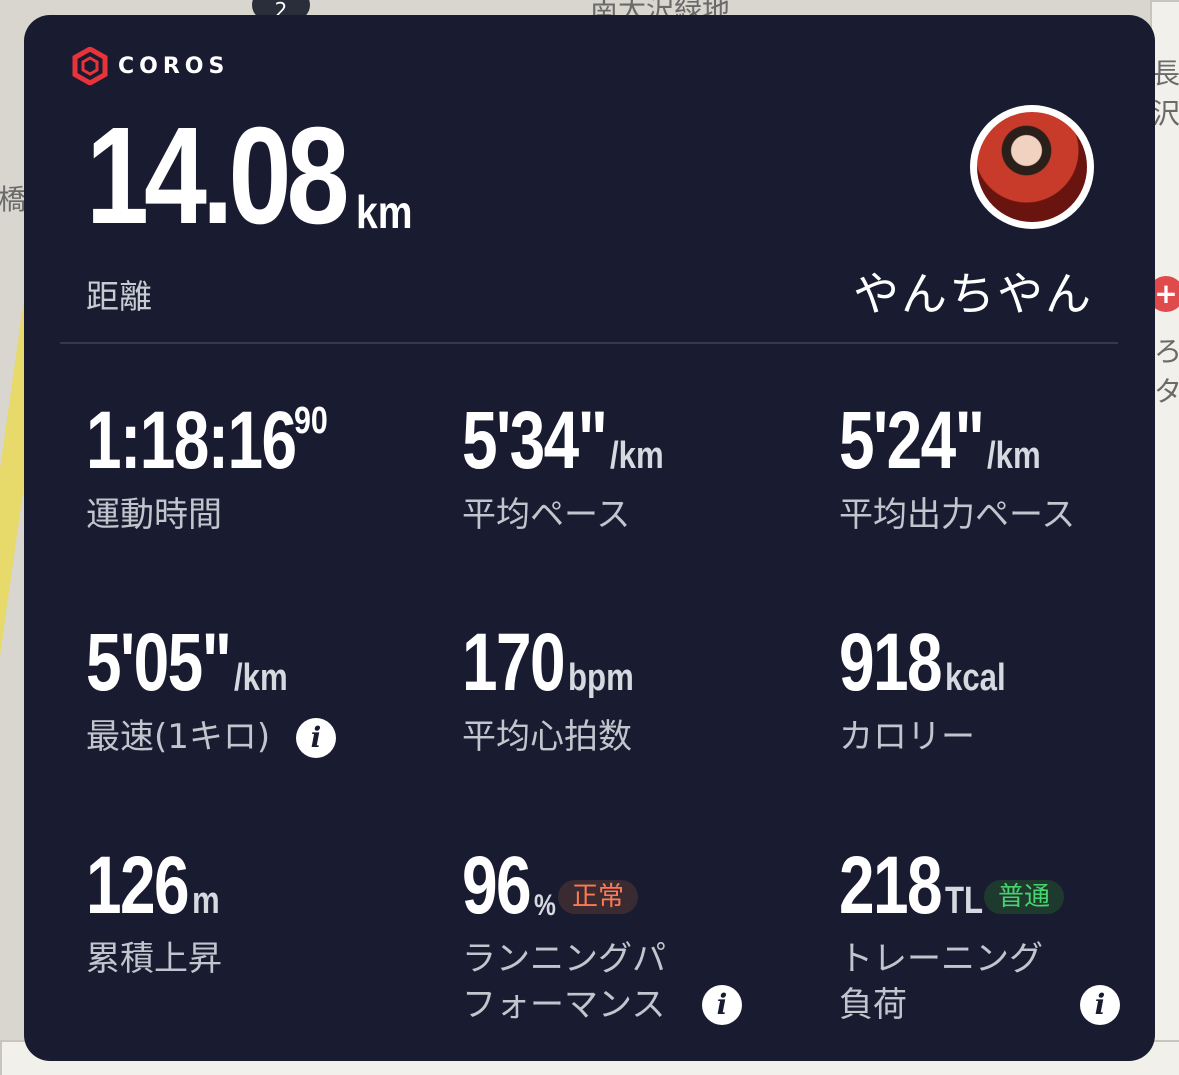 The image size is (1179, 1075). What do you see at coordinates (907, 737) in the screenshot?
I see `calories-label: カロリー` at bounding box center [907, 737].